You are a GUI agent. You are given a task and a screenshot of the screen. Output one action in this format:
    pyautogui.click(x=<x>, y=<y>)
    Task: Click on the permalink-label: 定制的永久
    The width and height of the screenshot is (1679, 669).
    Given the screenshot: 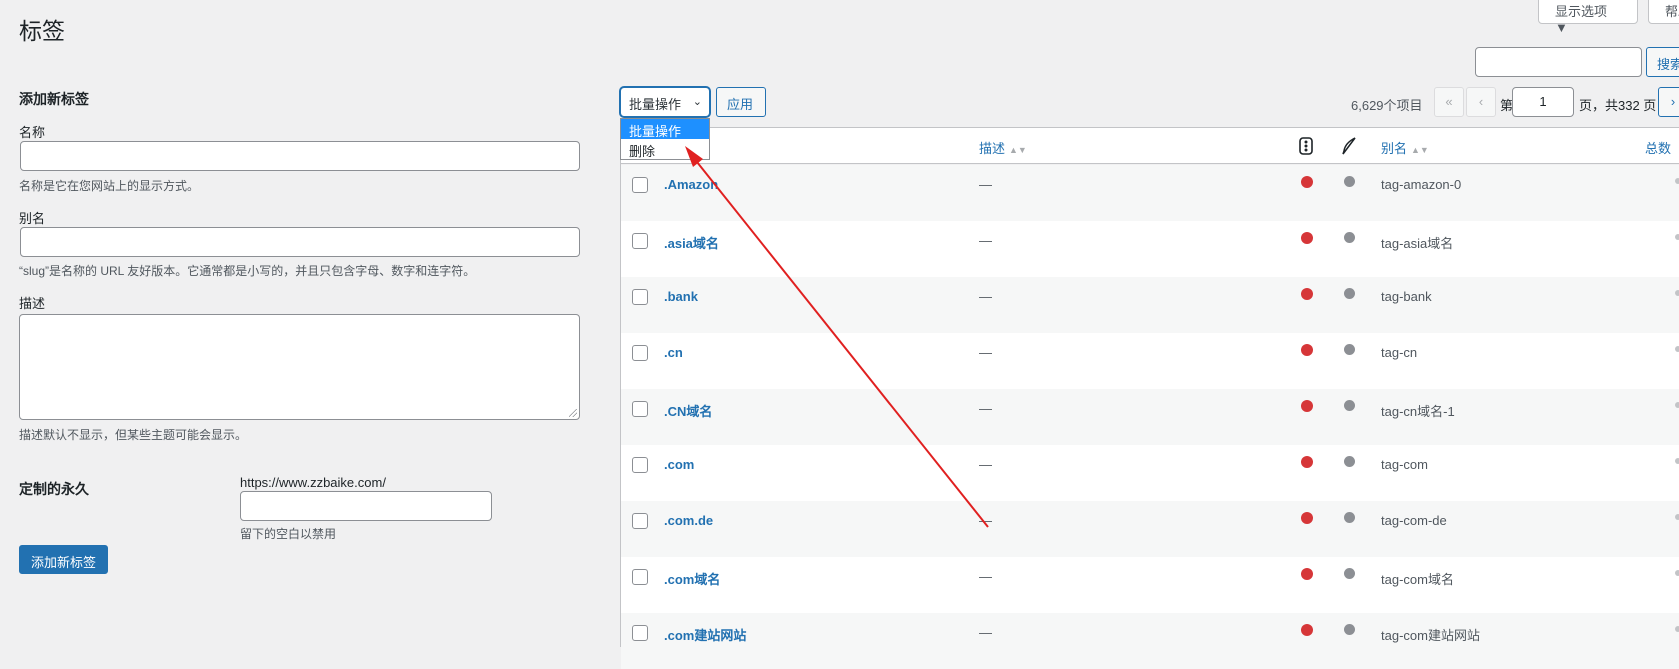 What is the action you would take?
    pyautogui.click(x=54, y=489)
    